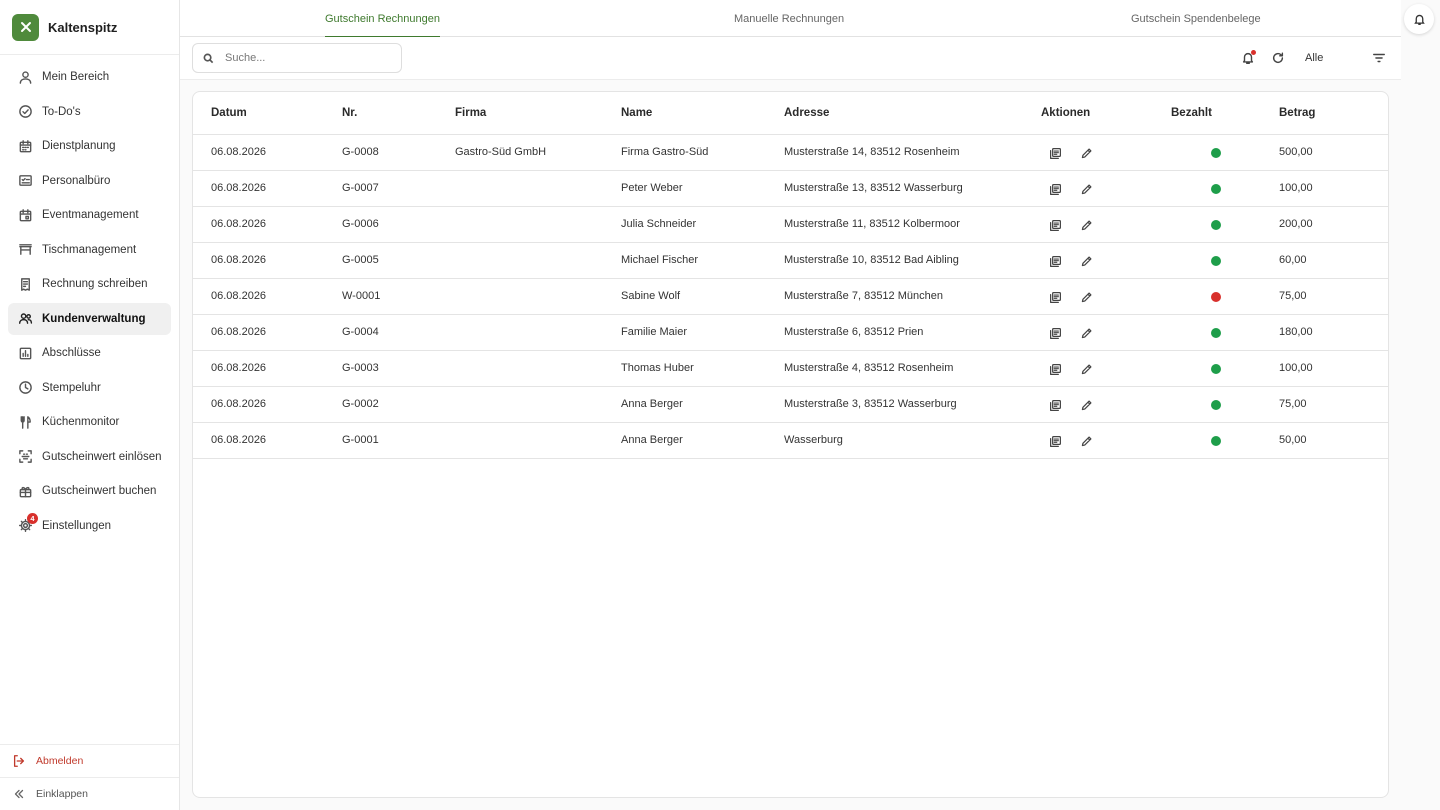 Image resolution: width=1440 pixels, height=810 pixels. I want to click on cell-adresse: Musterstraße 6, 83512 Prien, so click(854, 332).